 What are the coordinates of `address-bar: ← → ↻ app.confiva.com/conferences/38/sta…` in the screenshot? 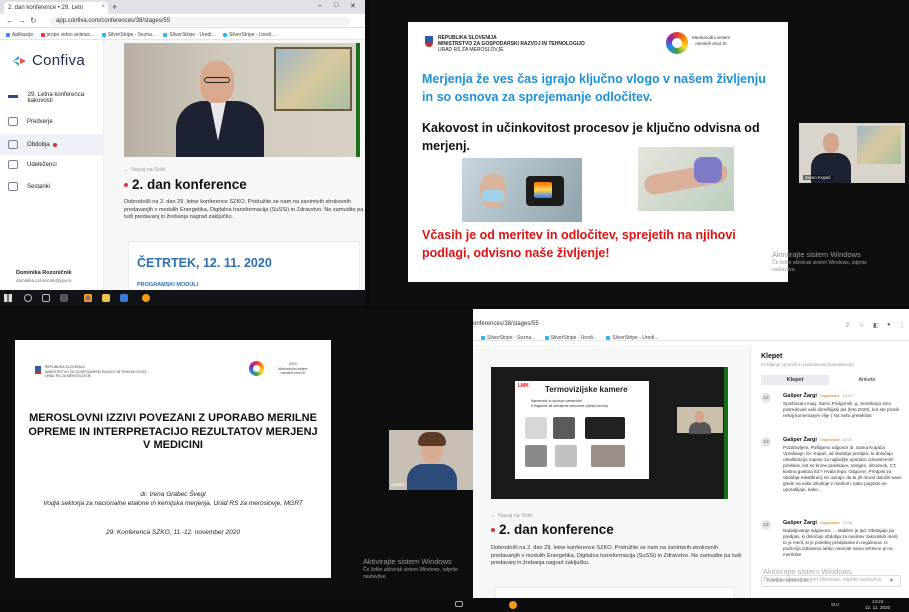 It's located at (182, 21).